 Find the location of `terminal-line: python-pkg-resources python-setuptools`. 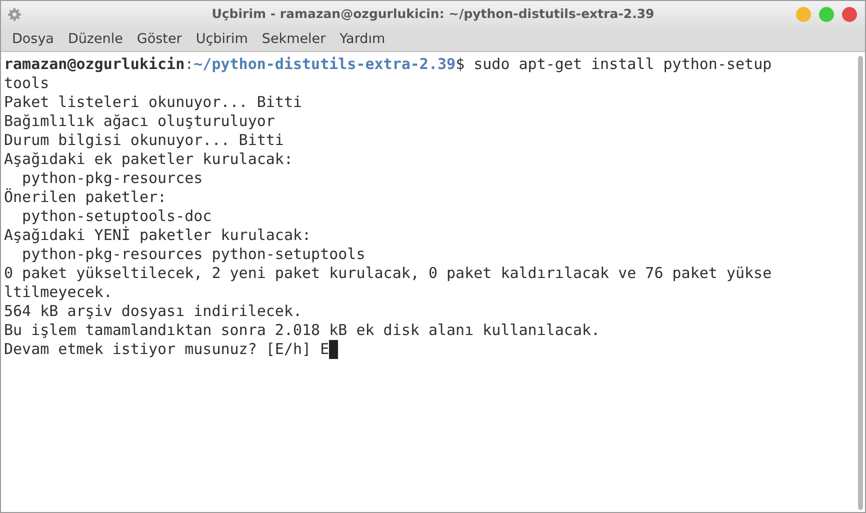

terminal-line: python-pkg-resources python-setuptools is located at coordinates (193, 254).